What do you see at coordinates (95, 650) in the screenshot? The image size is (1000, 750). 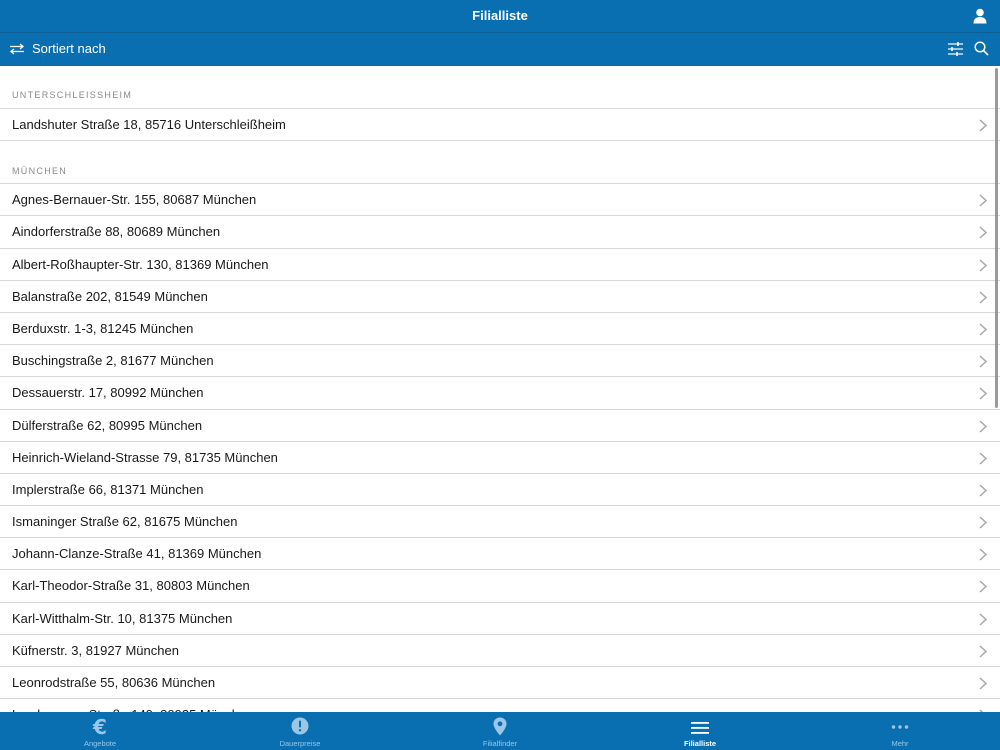 I see `store-address: Küfnerstr. 3, 81927 München` at bounding box center [95, 650].